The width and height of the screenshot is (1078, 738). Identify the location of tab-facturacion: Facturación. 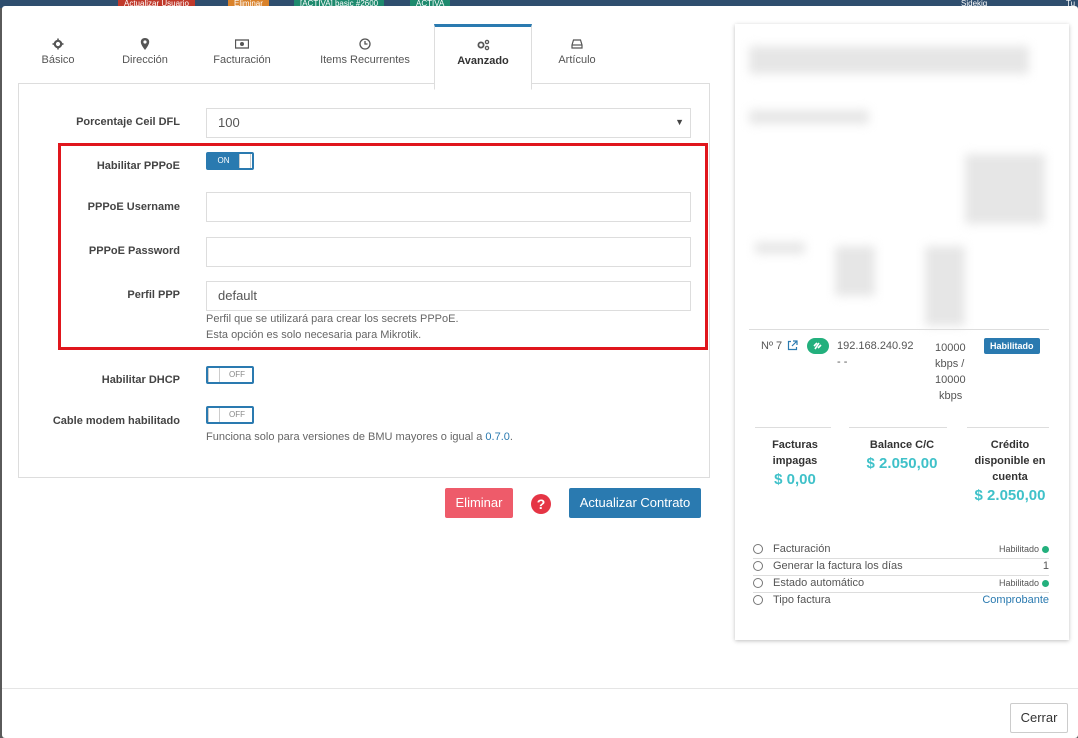
(242, 57).